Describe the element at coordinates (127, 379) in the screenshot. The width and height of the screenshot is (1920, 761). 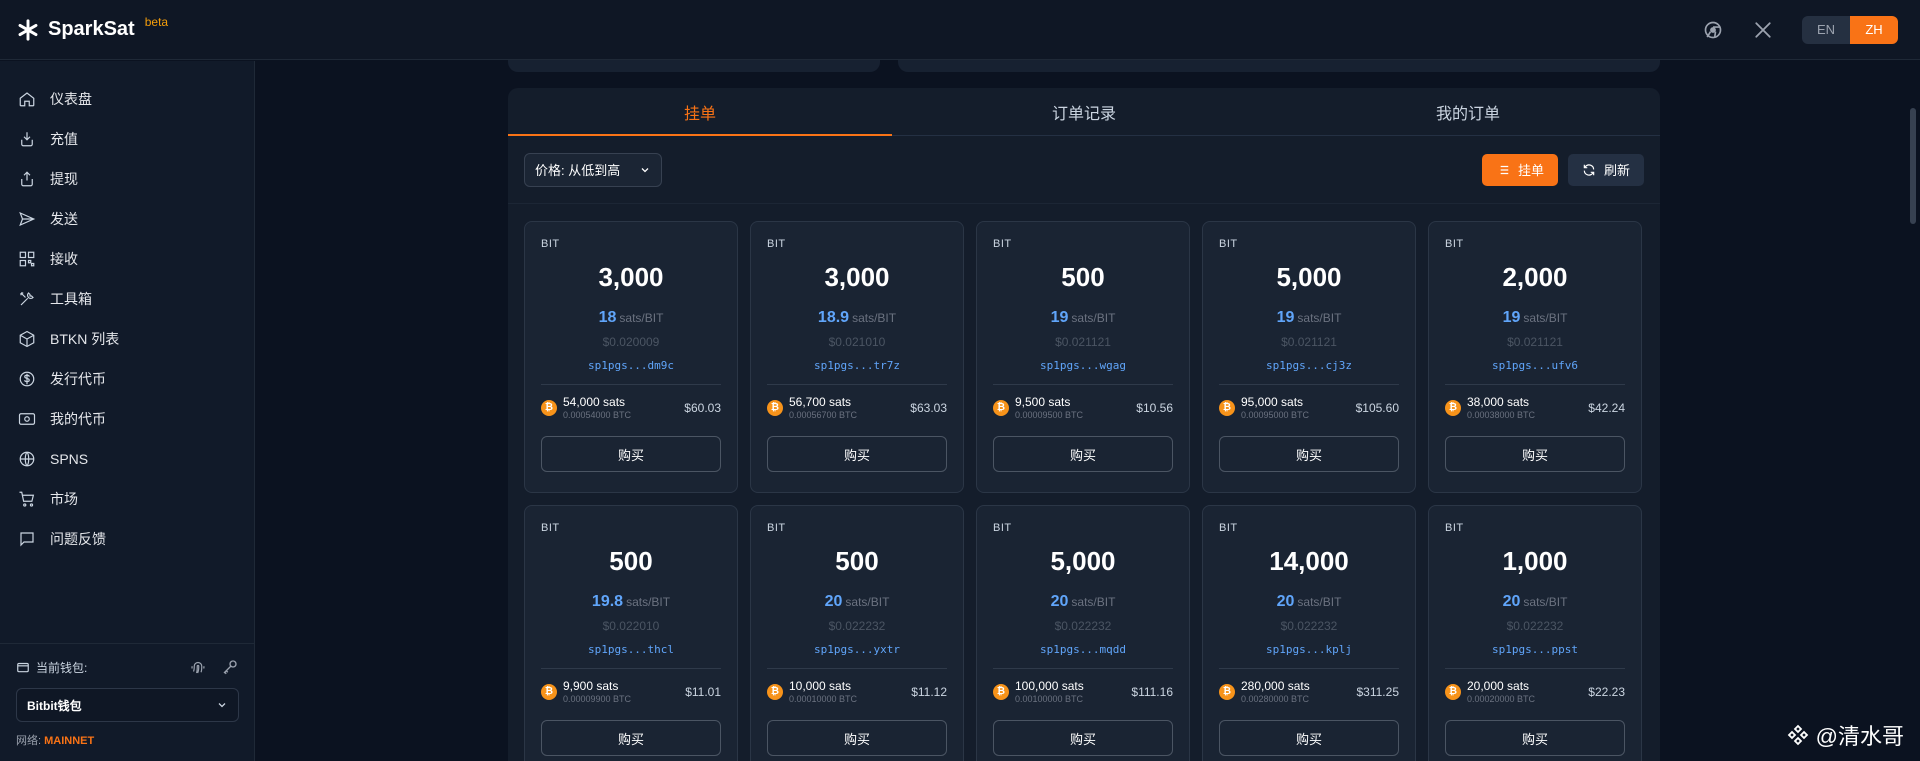
I see `sidebar-item-issue-token: 发行代币` at that location.